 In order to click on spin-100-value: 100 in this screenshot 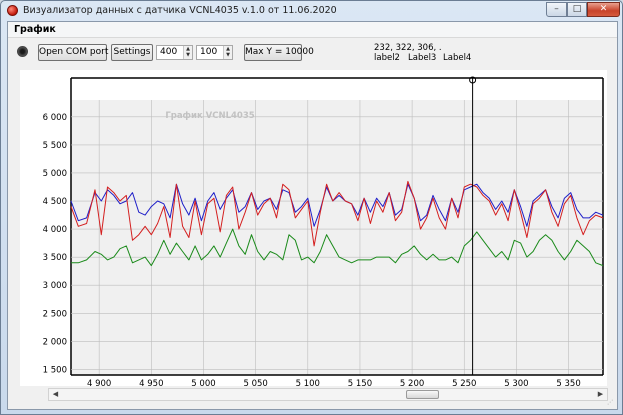, I will do `click(209, 52)`.